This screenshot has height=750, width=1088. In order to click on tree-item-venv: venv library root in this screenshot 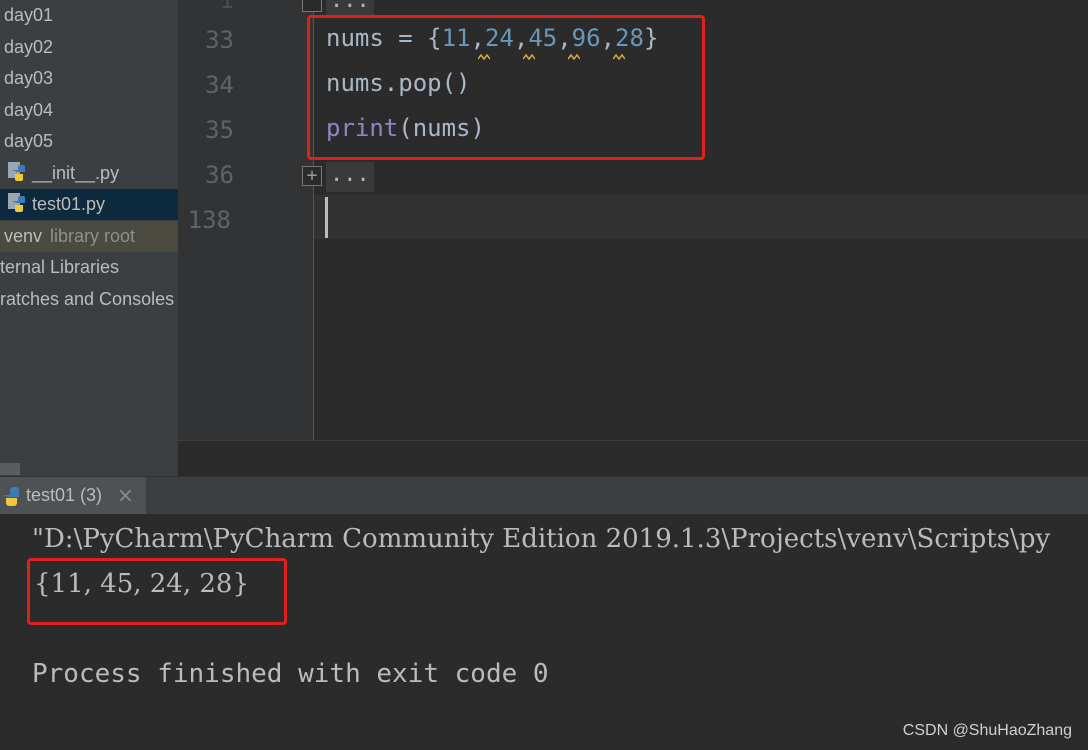, I will do `click(89, 236)`.